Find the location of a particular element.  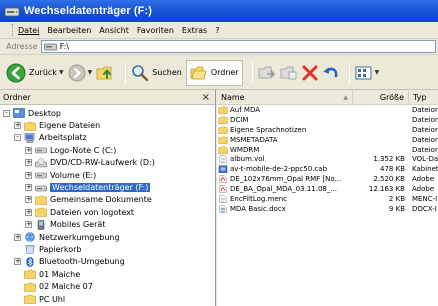

move-to-button is located at coordinates (267, 73).